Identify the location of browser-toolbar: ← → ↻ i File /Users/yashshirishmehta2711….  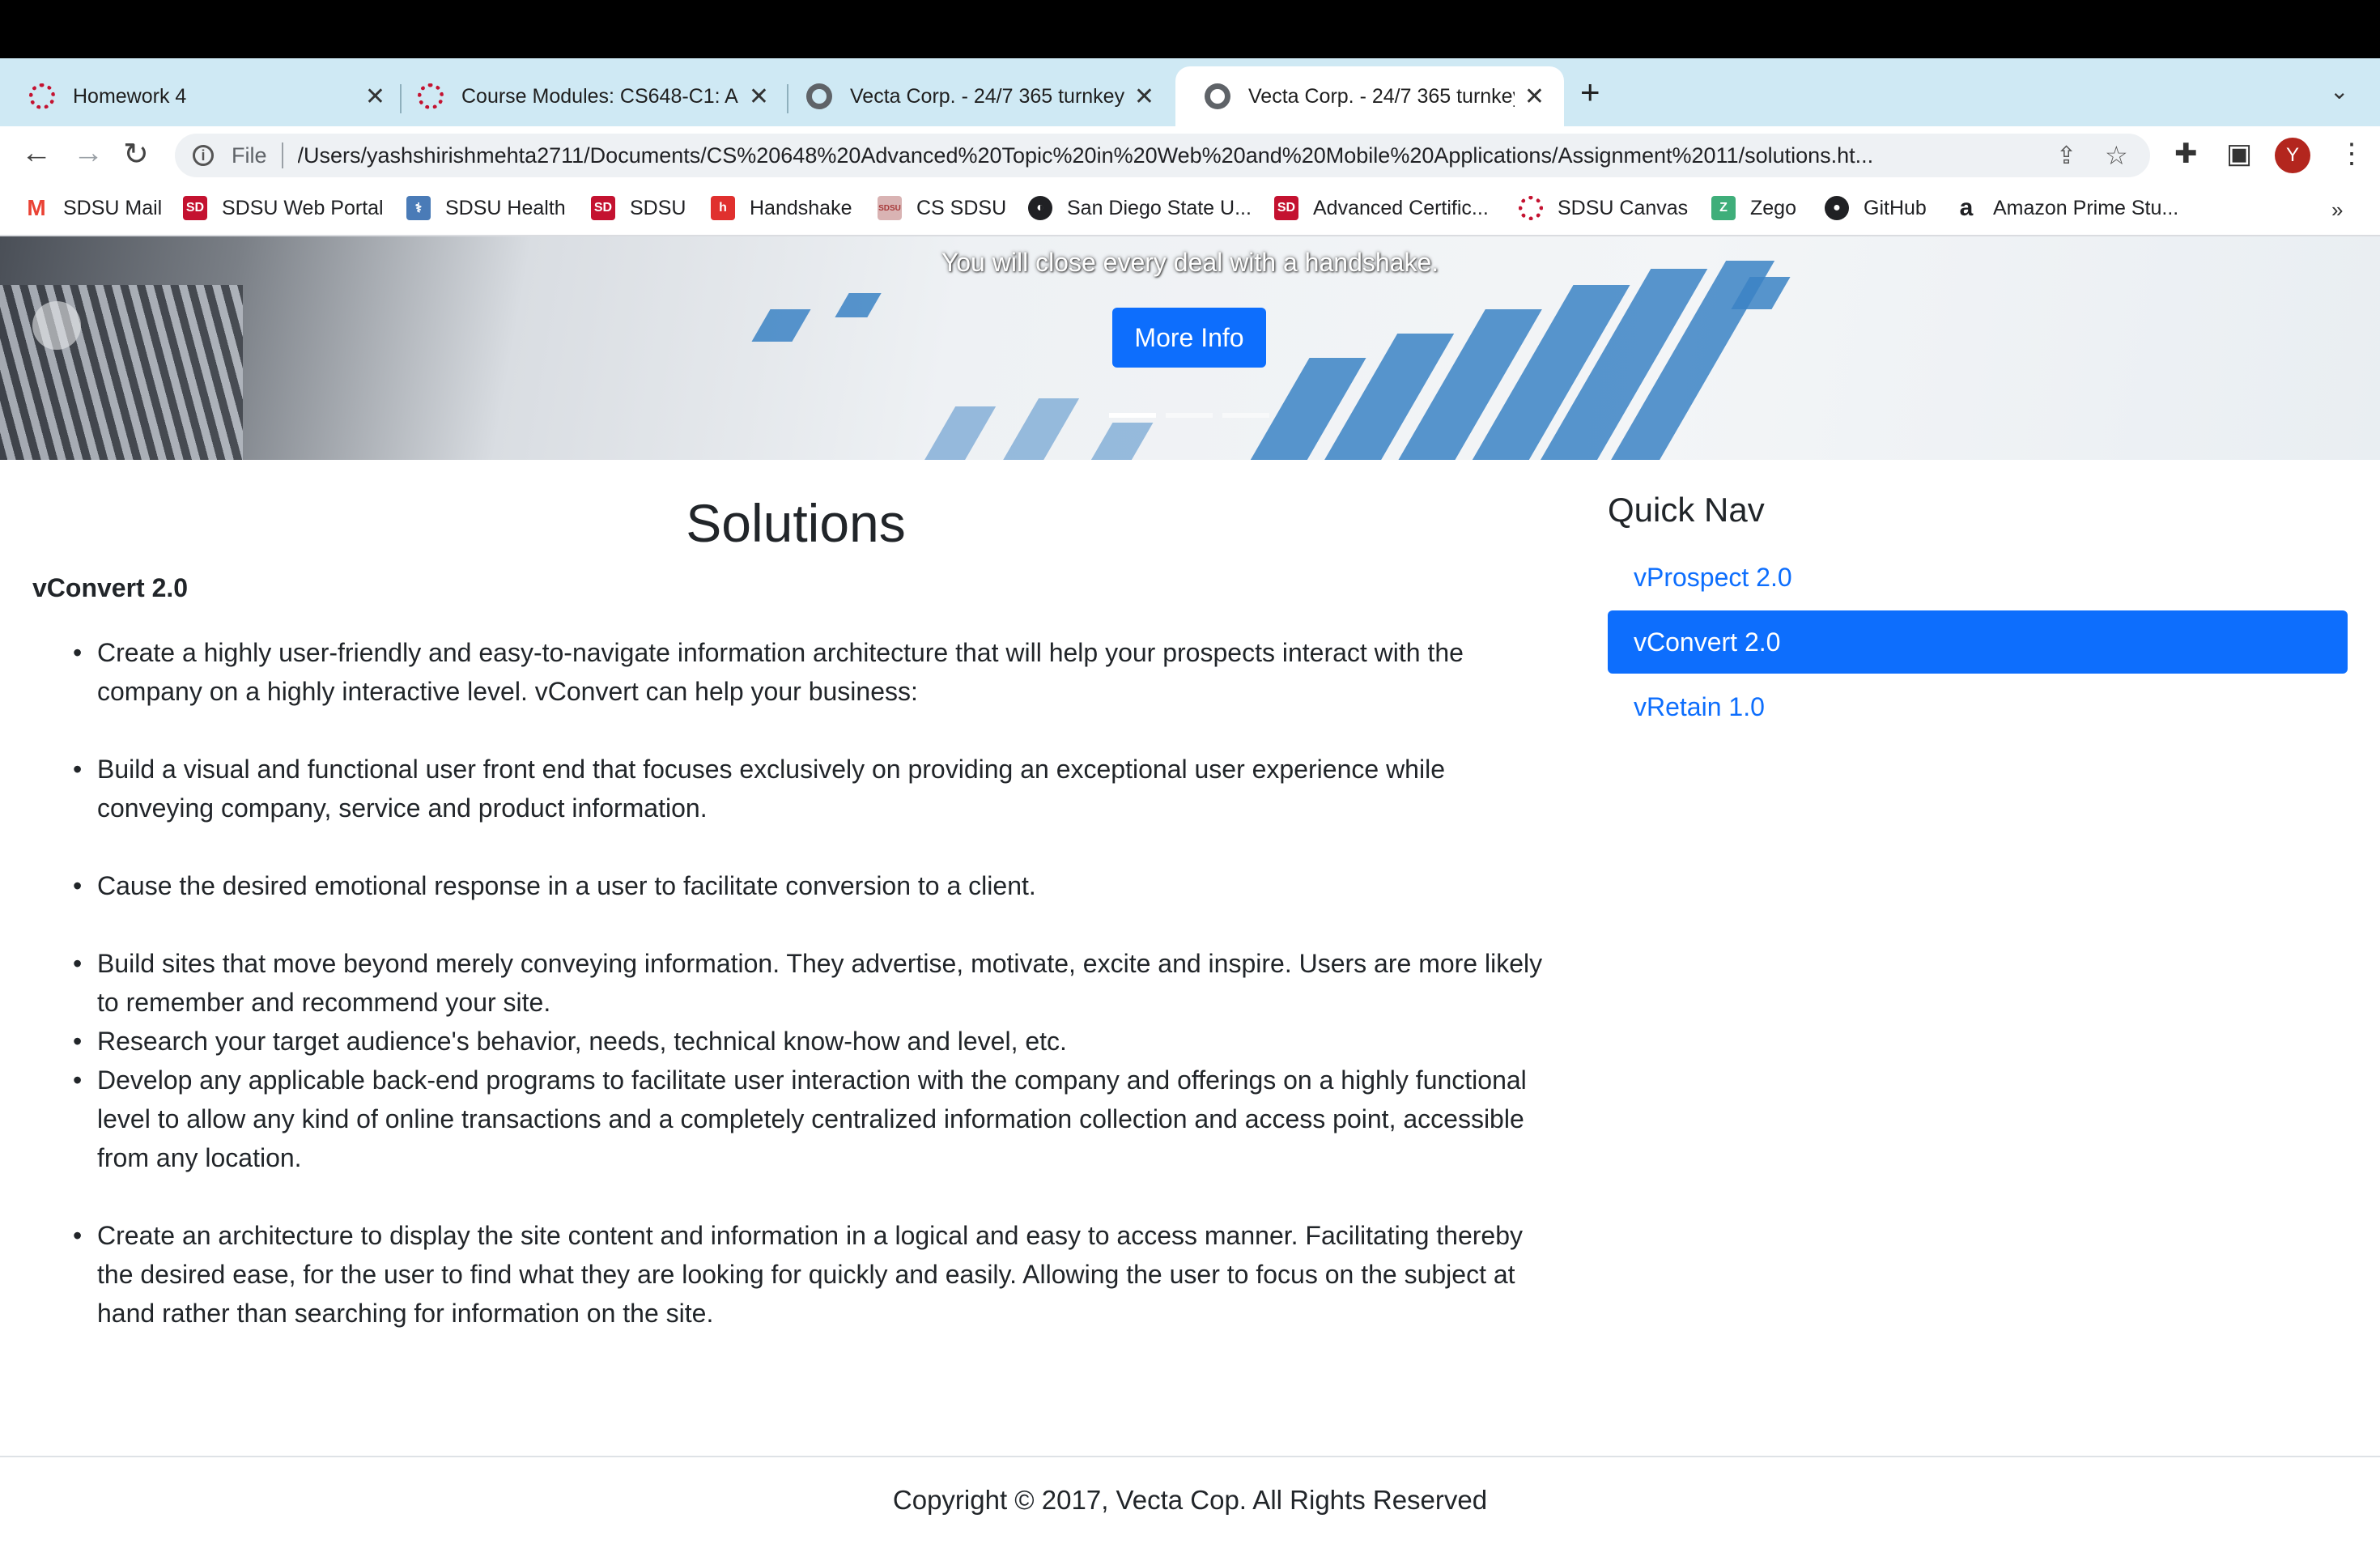
(1190, 156).